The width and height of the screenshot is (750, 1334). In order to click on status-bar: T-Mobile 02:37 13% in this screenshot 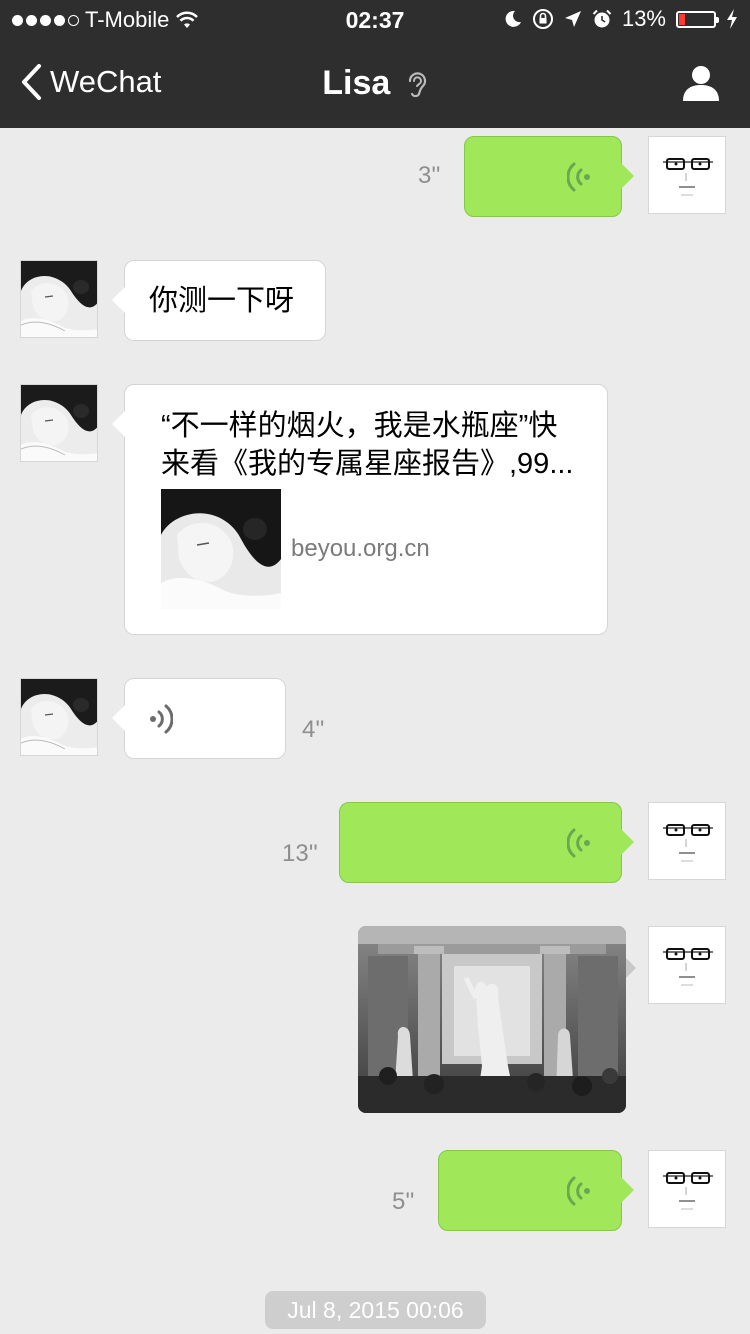, I will do `click(375, 20)`.